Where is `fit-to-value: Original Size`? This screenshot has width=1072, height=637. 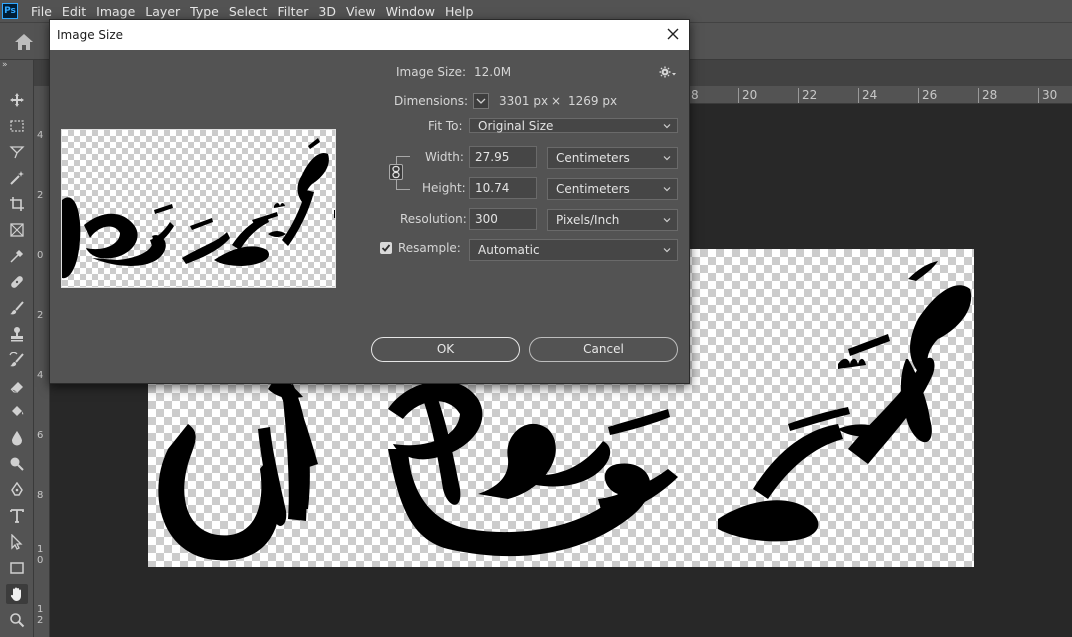
fit-to-value: Original Size is located at coordinates (516, 126).